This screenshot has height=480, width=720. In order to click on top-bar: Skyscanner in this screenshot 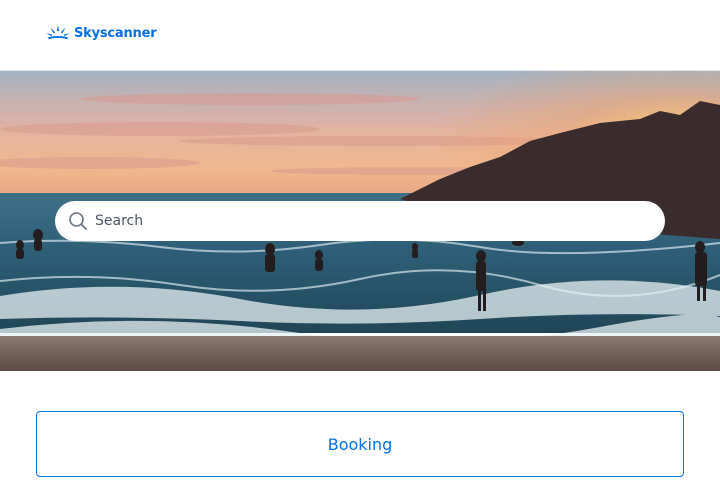, I will do `click(360, 35)`.